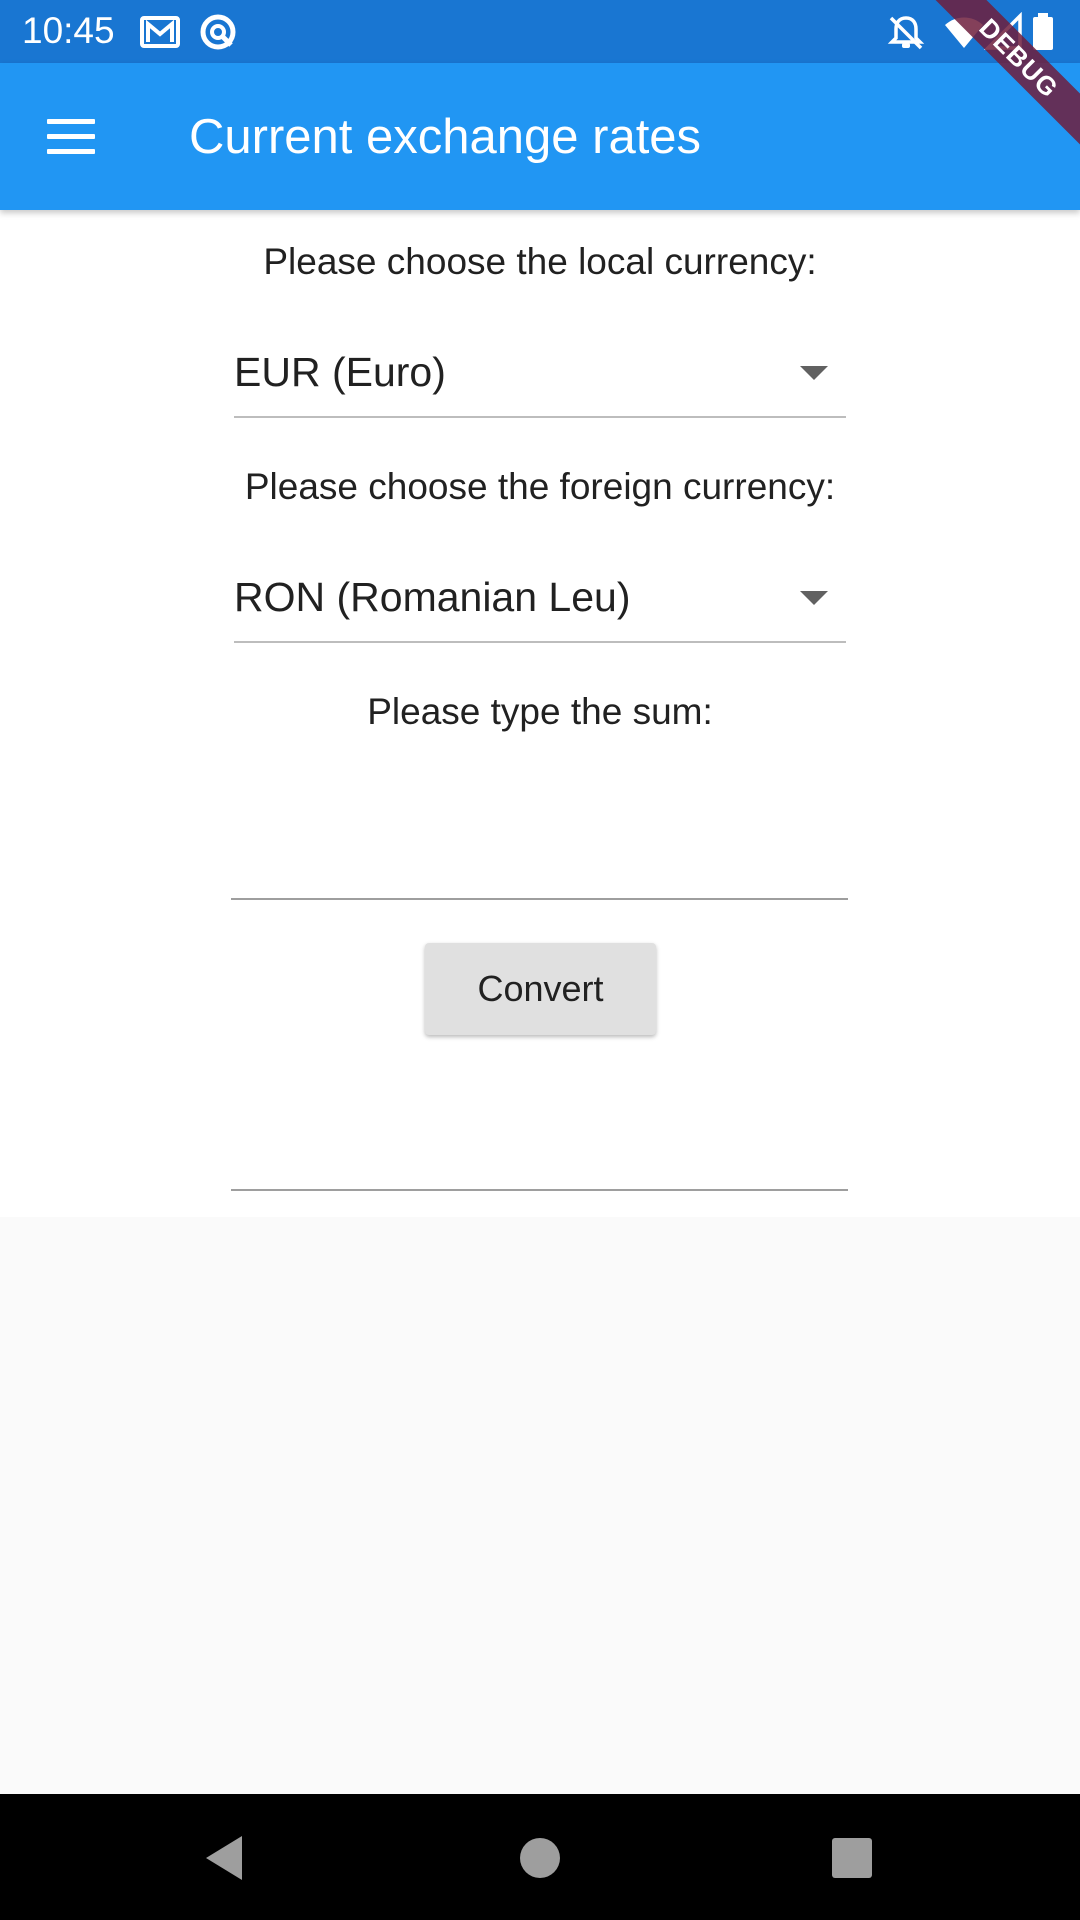 The height and width of the screenshot is (1920, 1080). I want to click on navigation-bar, so click(540, 1857).